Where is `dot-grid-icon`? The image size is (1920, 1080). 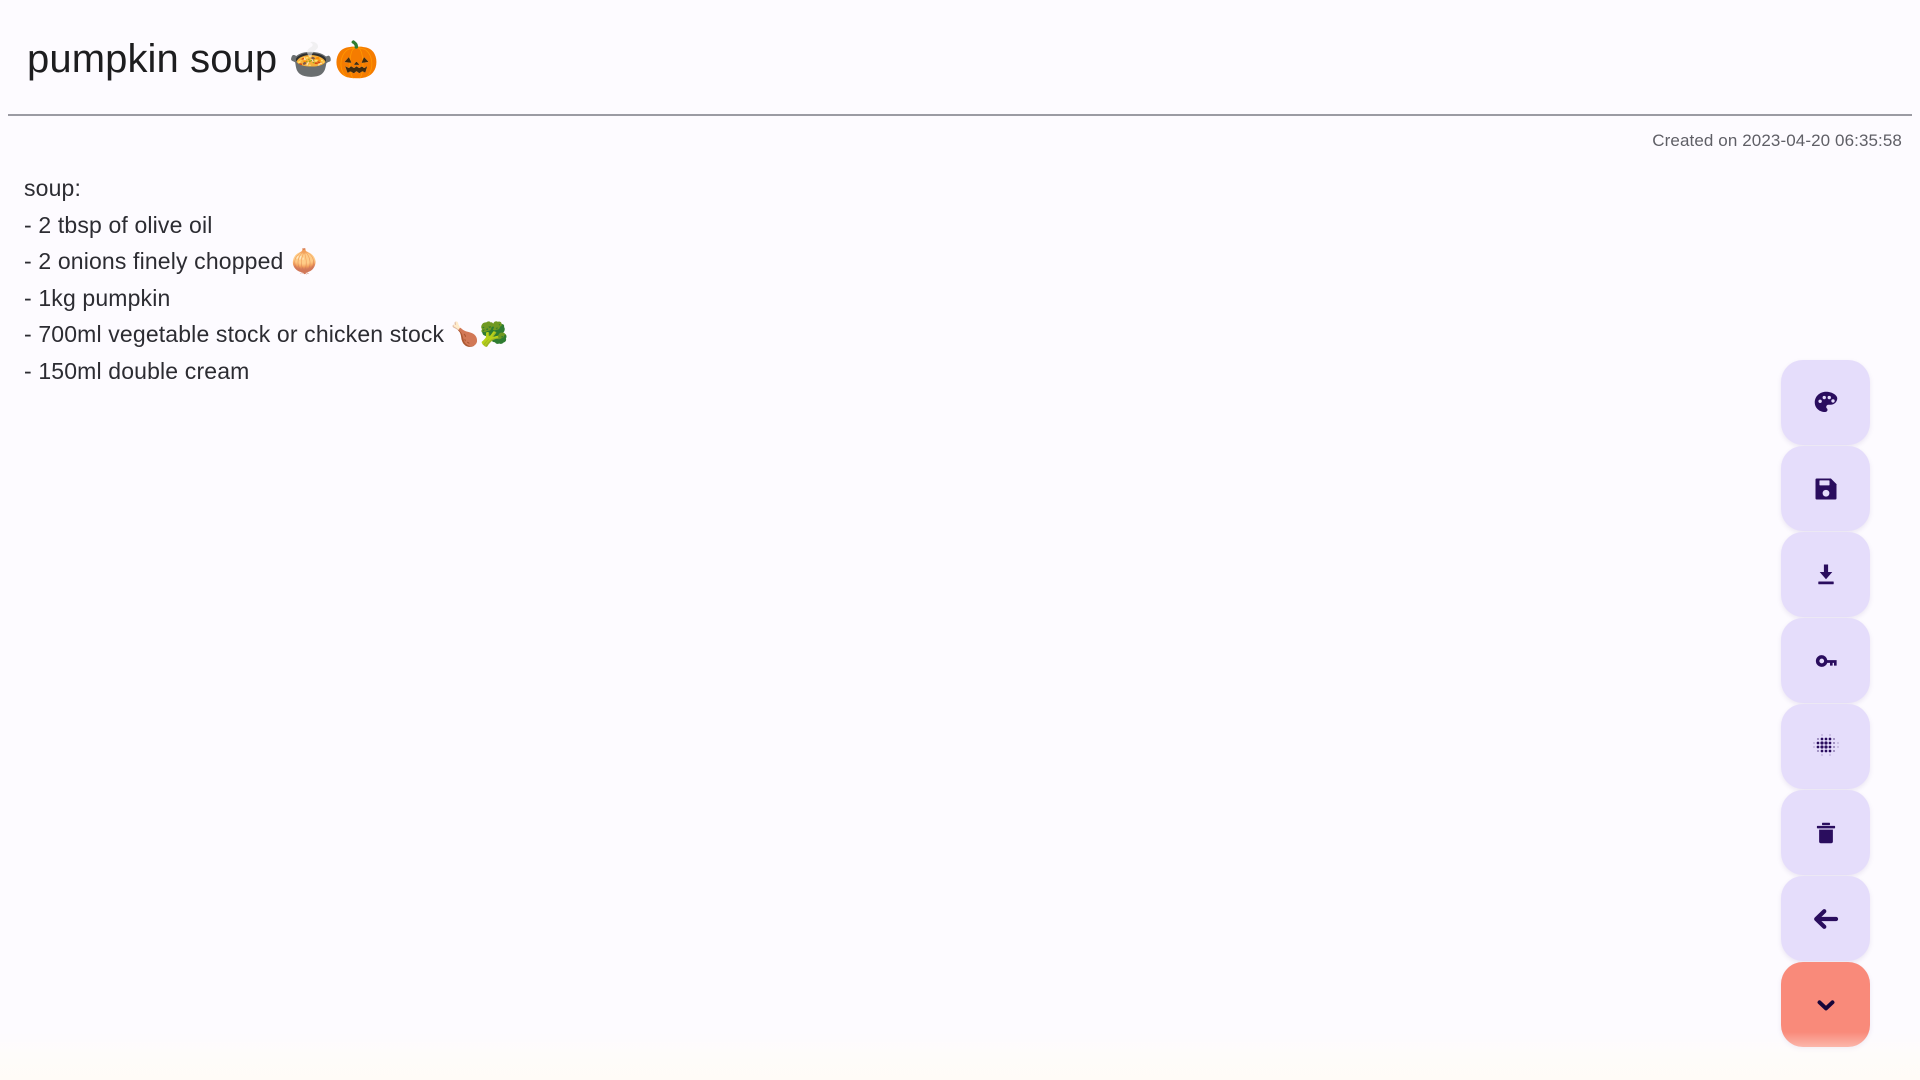
dot-grid-icon is located at coordinates (1826, 747).